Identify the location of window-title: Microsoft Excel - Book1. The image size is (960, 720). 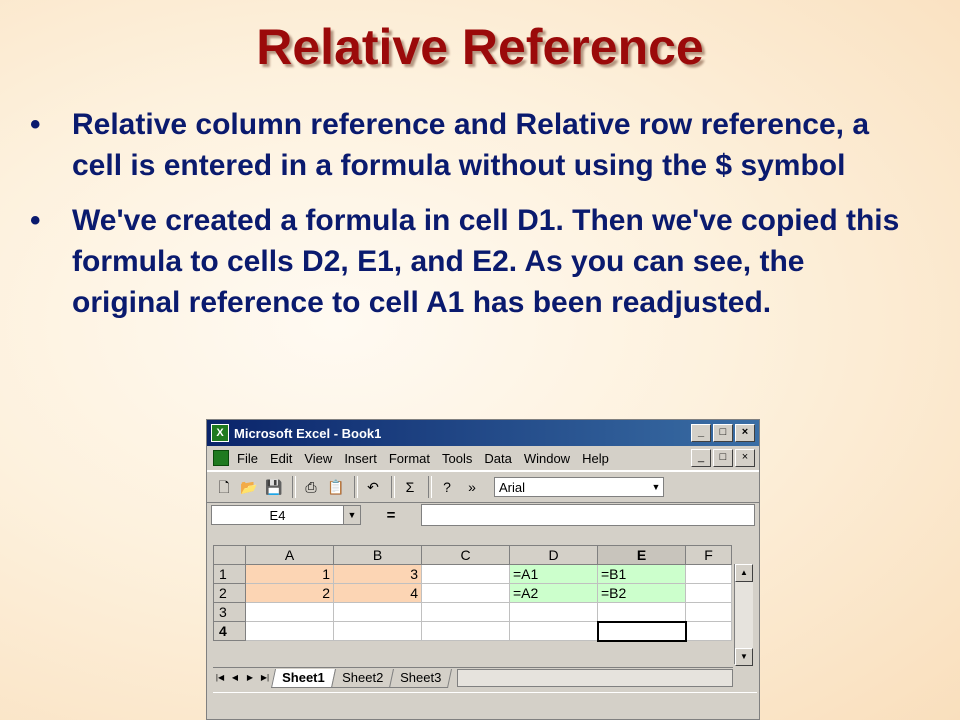
(308, 433).